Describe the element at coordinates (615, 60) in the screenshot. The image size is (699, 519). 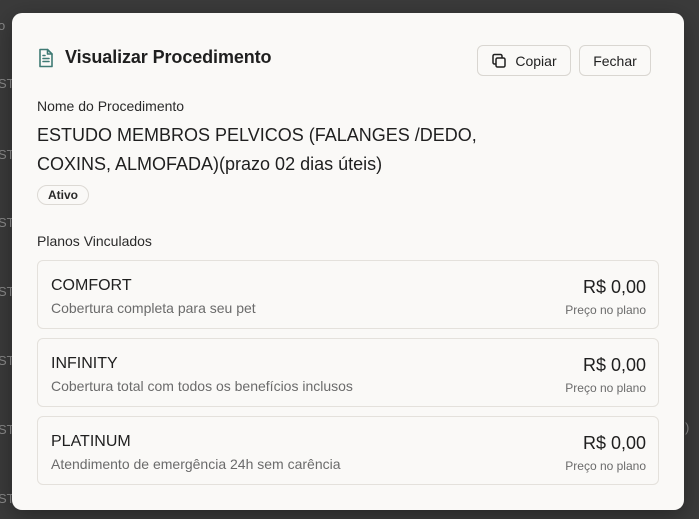
I see `close-button: Fechar` at that location.